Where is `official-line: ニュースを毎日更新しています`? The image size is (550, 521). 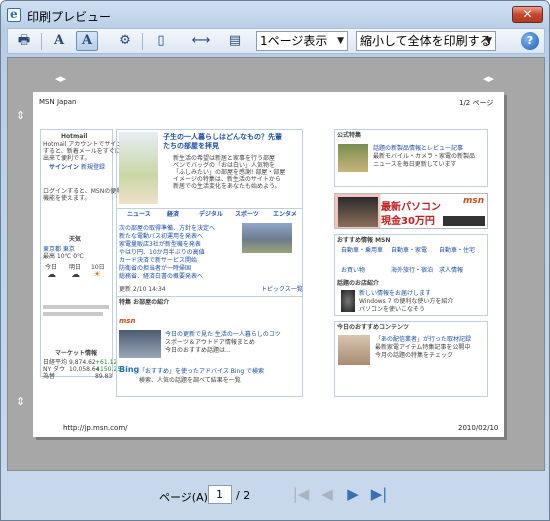
official-line: ニュースを毎日更新しています is located at coordinates (415, 164).